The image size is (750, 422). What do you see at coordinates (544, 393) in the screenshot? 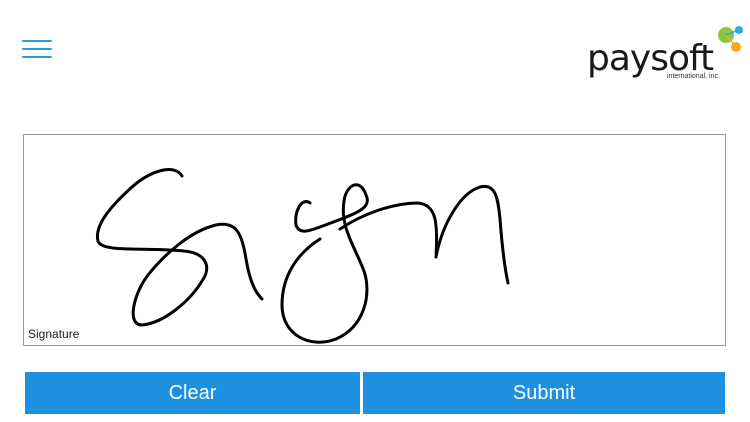
I see `submit-button: Submit` at bounding box center [544, 393].